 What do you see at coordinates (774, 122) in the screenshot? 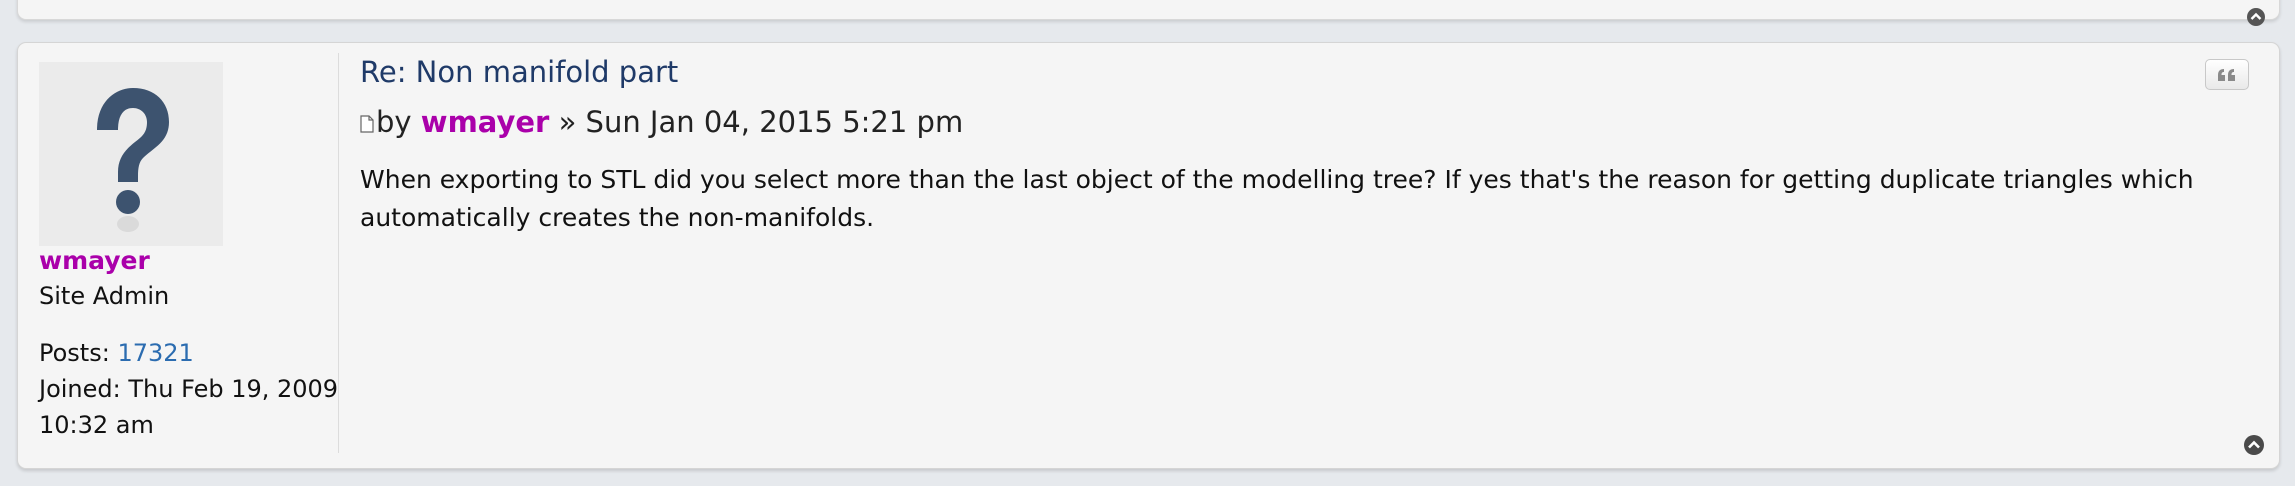
I see `post-datetime: Sun Jan 04, 2015 5:21 pm` at bounding box center [774, 122].